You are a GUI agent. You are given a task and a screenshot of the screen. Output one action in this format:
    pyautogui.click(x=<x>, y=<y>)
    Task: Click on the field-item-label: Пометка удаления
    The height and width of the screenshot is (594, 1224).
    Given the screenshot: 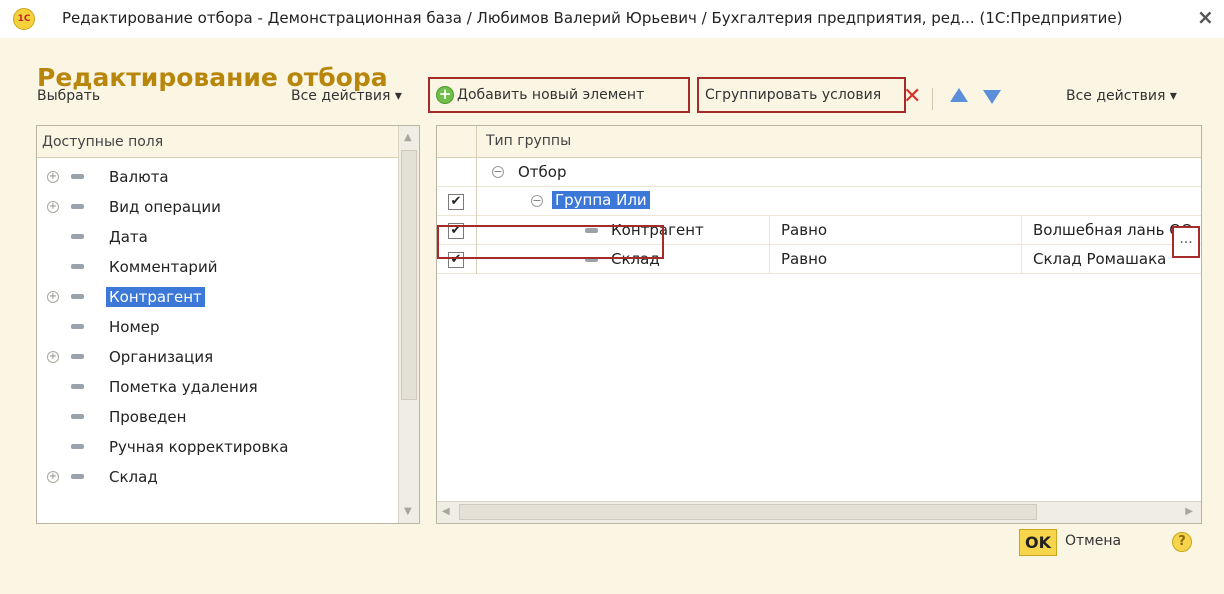 What is the action you would take?
    pyautogui.click(x=183, y=386)
    